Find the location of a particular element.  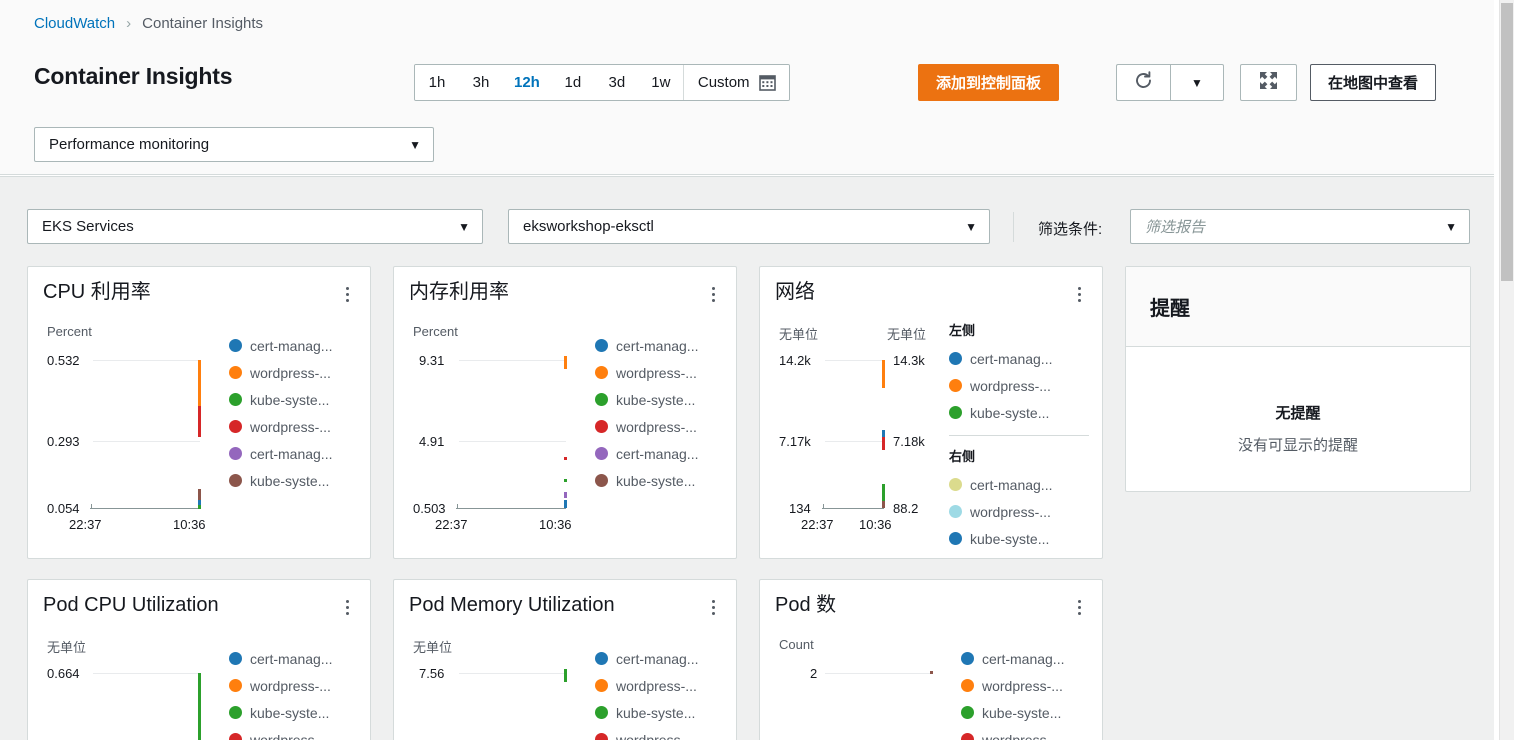

refresh-options-button: ▼ is located at coordinates (1197, 82).